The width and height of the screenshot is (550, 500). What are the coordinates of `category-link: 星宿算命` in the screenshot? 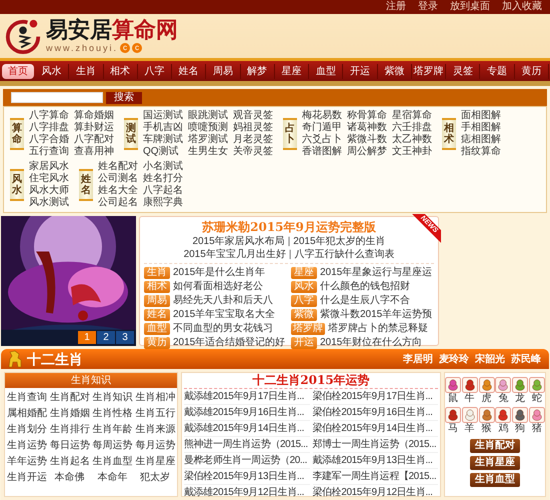 It's located at (412, 116).